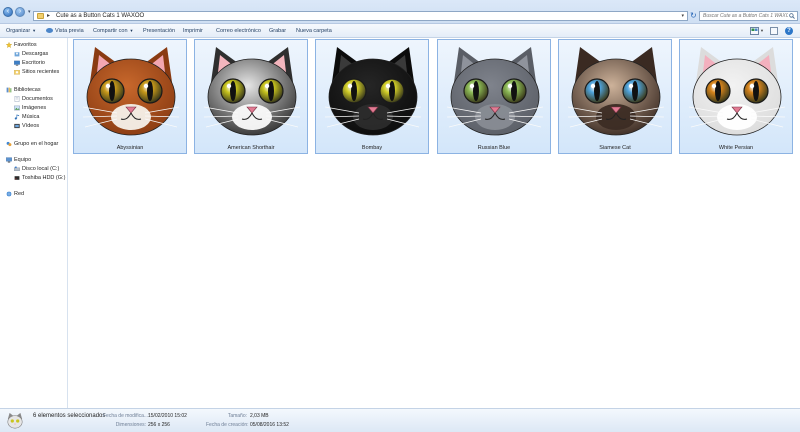 The image size is (800, 432). I want to click on refresh-button: ↻, so click(694, 16).